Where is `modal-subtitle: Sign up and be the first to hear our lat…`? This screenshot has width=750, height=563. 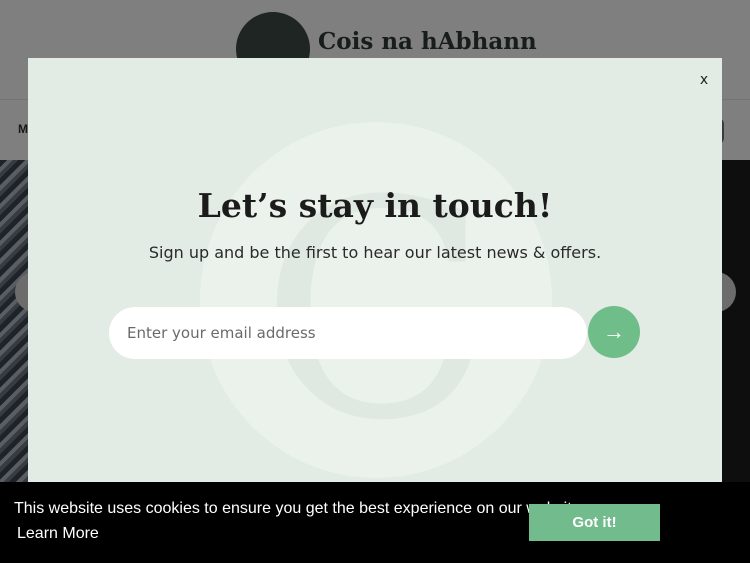 modal-subtitle: Sign up and be the first to hear our lat… is located at coordinates (375, 252).